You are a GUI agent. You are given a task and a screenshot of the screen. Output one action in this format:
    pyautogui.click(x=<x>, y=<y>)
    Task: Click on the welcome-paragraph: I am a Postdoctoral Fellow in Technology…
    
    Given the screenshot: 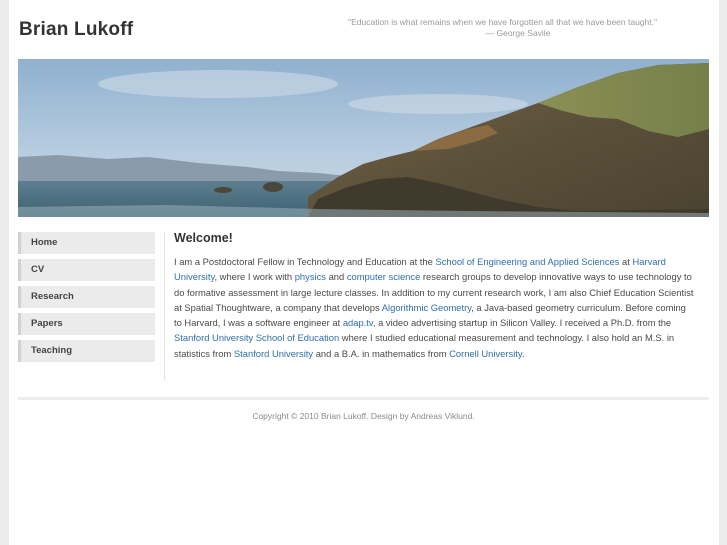 What is the action you would take?
    pyautogui.click(x=435, y=307)
    